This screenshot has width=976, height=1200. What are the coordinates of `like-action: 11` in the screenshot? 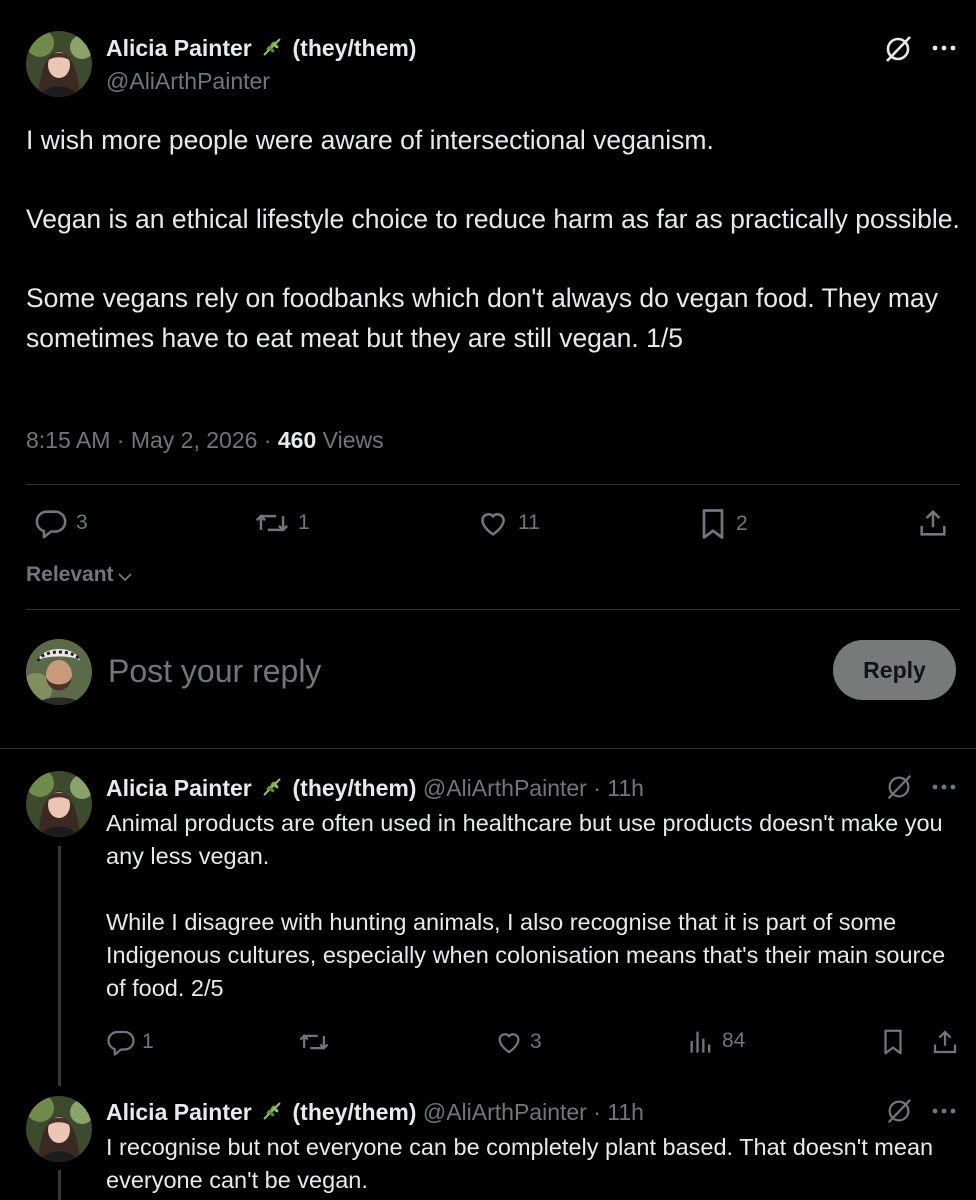 It's located at (508, 523).